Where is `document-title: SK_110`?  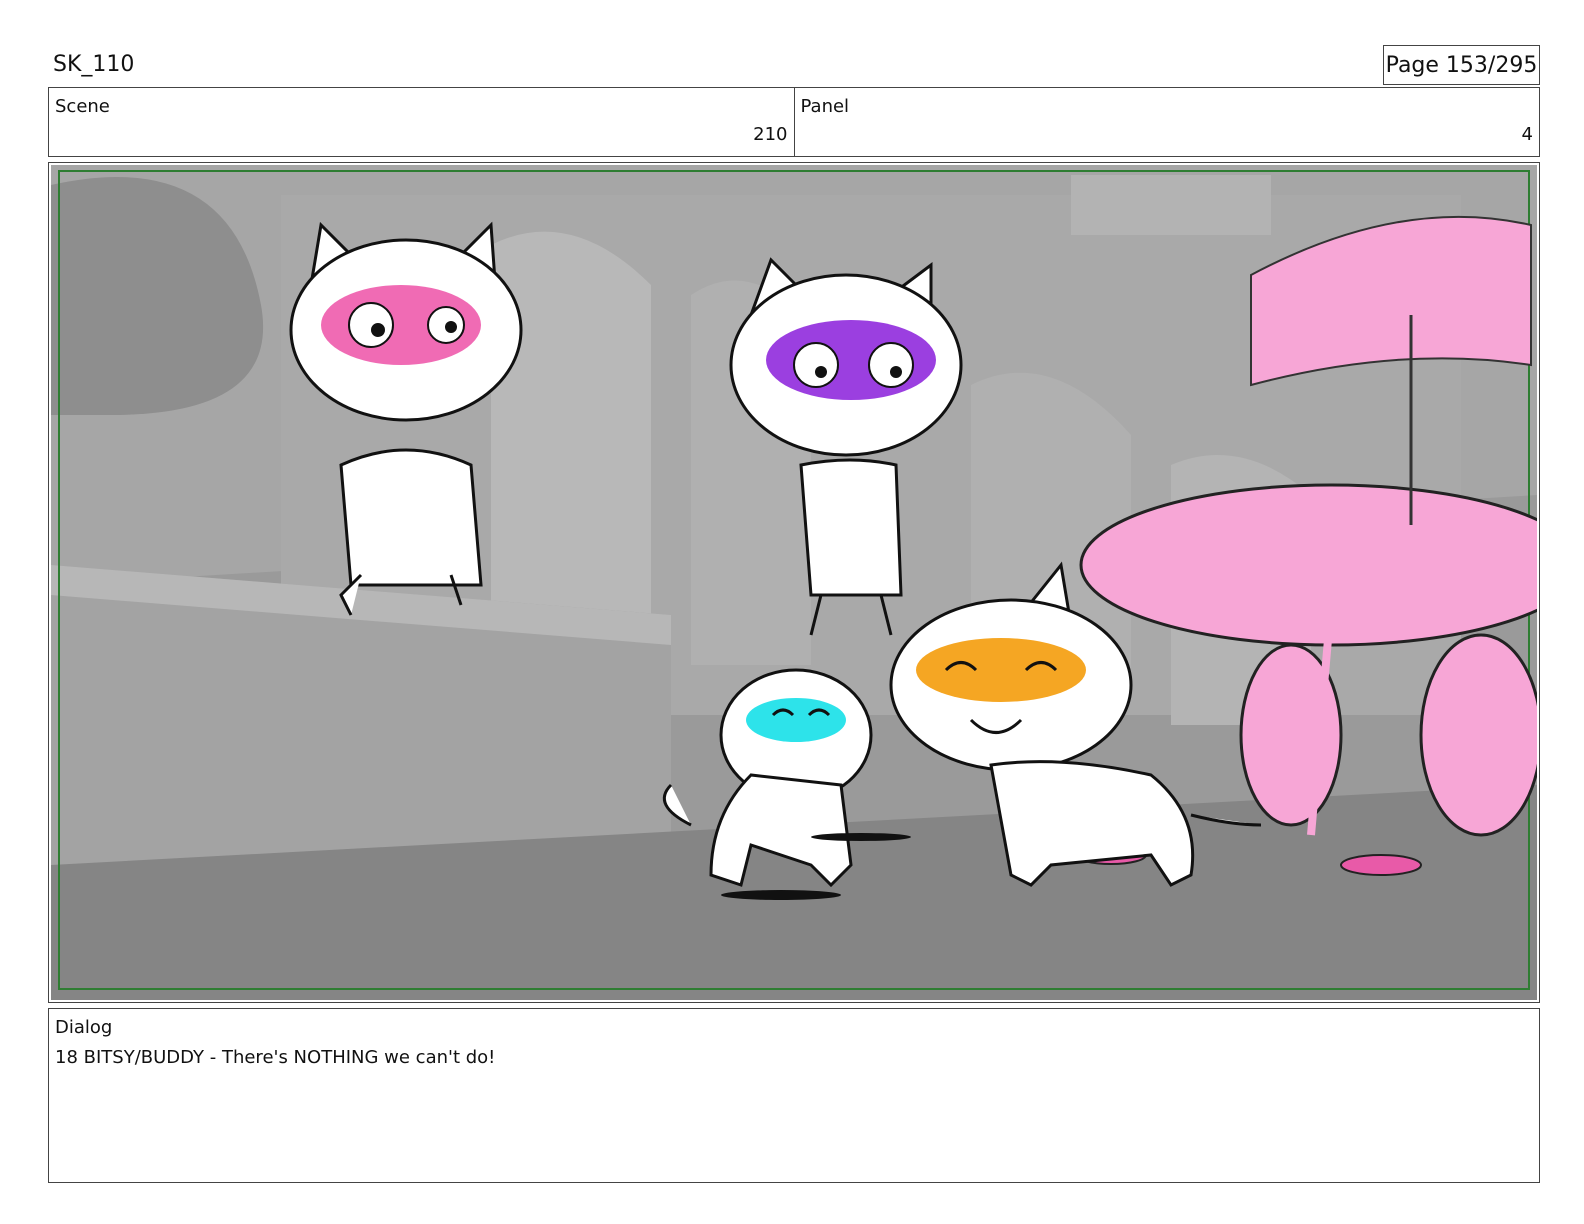
document-title: SK_110 is located at coordinates (94, 64).